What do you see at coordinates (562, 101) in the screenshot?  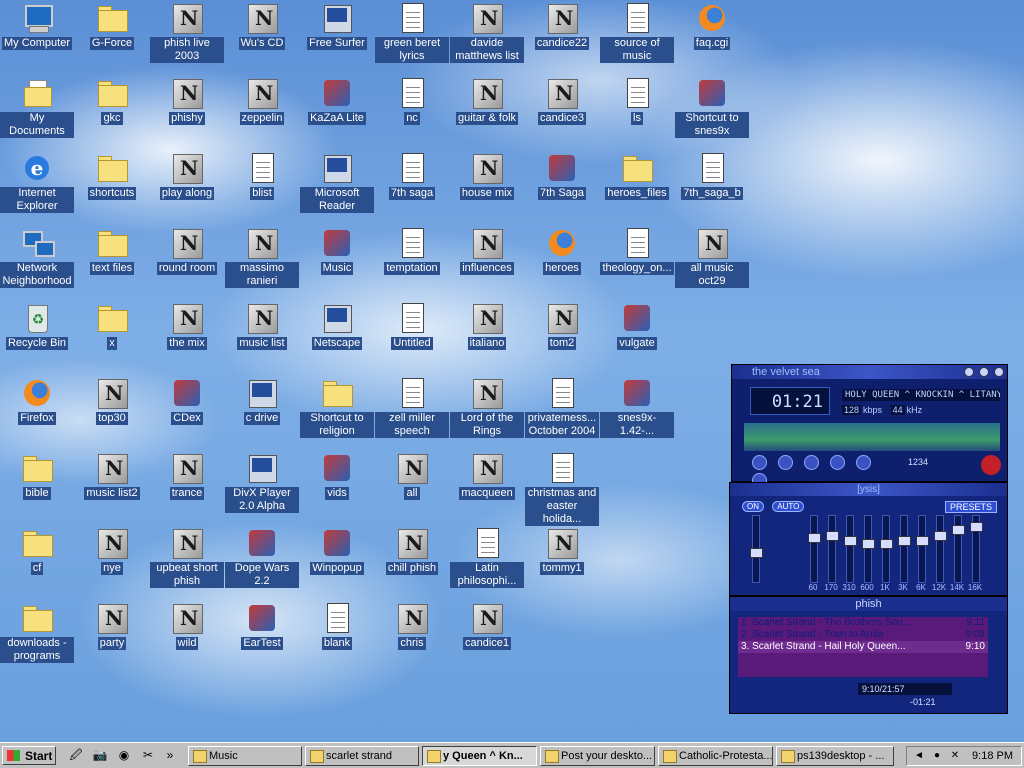 I see `desktop-icon: Ncandice3` at bounding box center [562, 101].